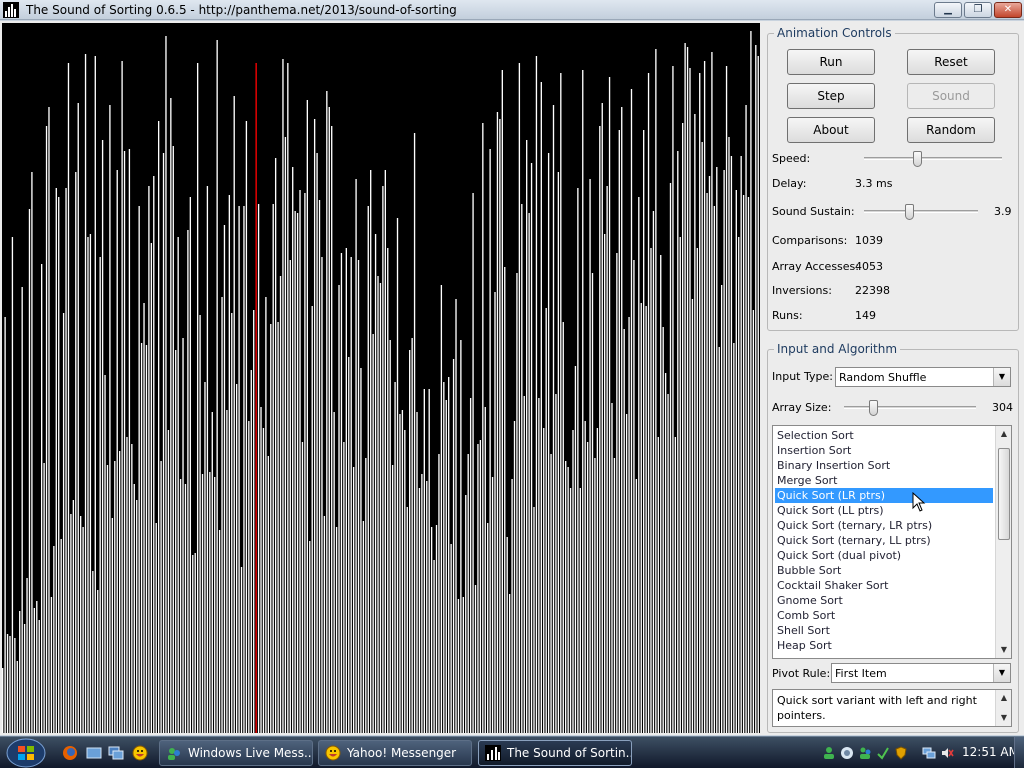 The image size is (1024, 768). What do you see at coordinates (869, 240) in the screenshot?
I see `comparisons-value: 1039` at bounding box center [869, 240].